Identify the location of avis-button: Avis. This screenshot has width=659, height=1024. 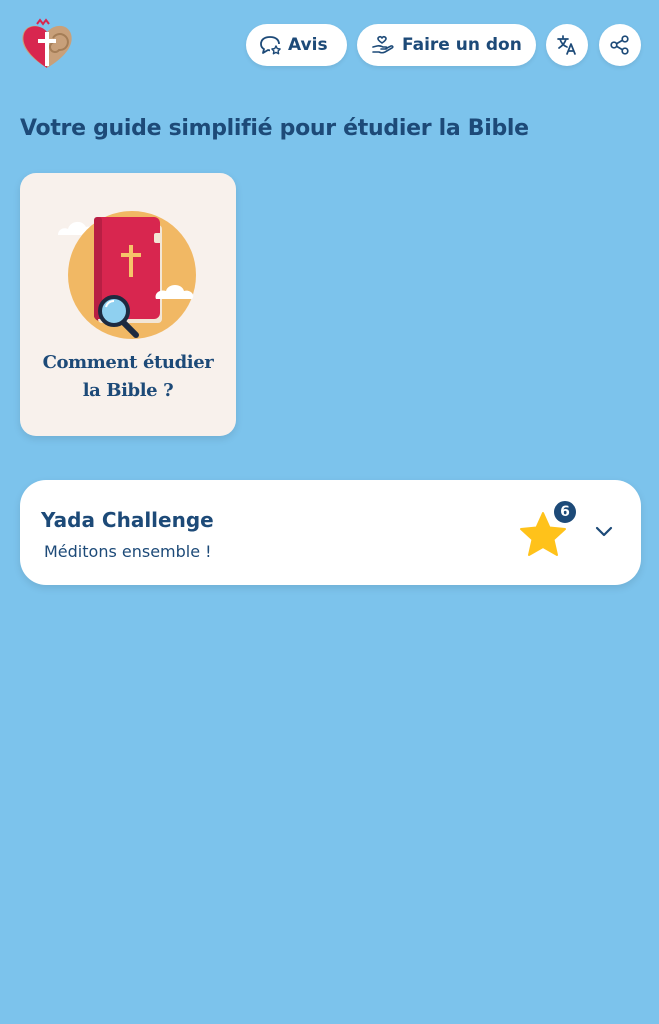
(296, 45).